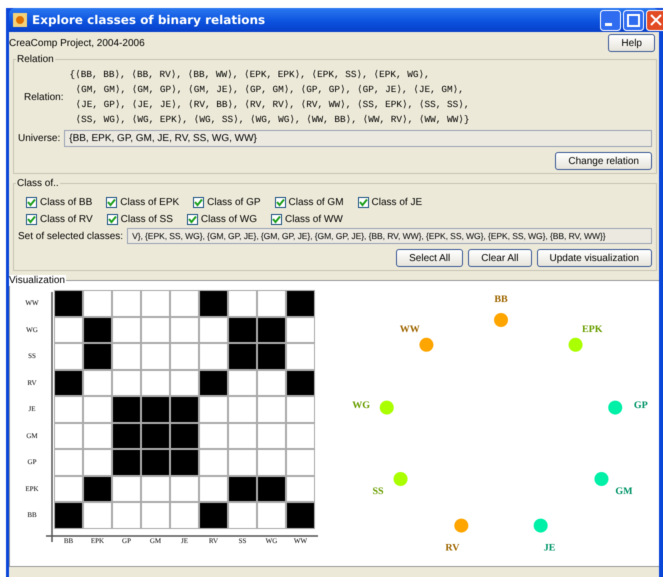  I want to click on maximize-icon, so click(633, 20).